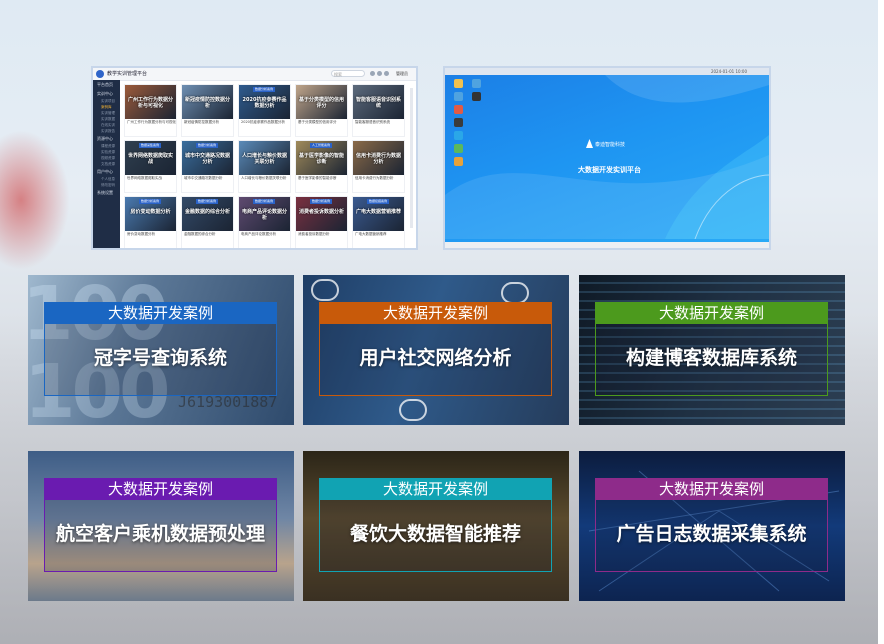 The image size is (884, 644). Describe the element at coordinates (378, 222) in the screenshot. I see `case-card: 数据挖掘案例 广电大数据营销推荐 广电大数据营销推荐` at that location.